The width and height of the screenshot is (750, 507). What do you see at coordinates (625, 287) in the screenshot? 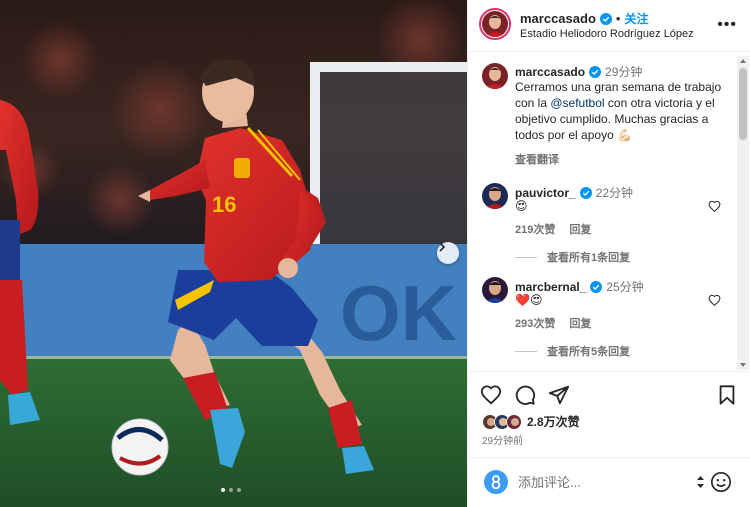
I see `comment-time: 25分钟` at bounding box center [625, 287].